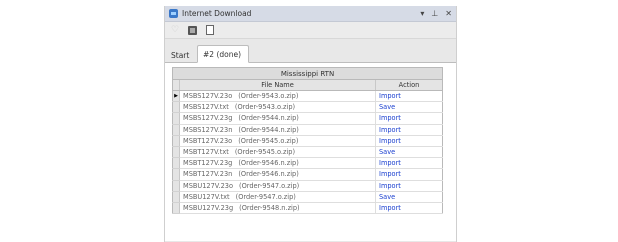 The image size is (618, 242). I want to click on table-row: MSBT127V.23o (Order-9545.o.zip) Import, so click(307, 141).